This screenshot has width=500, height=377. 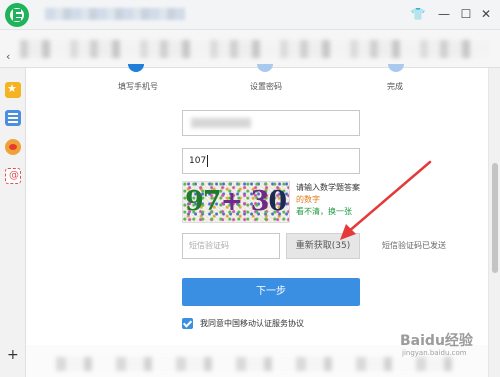 I want to click on baidu-jingyan-watermark: Baidu经验, so click(x=436, y=341).